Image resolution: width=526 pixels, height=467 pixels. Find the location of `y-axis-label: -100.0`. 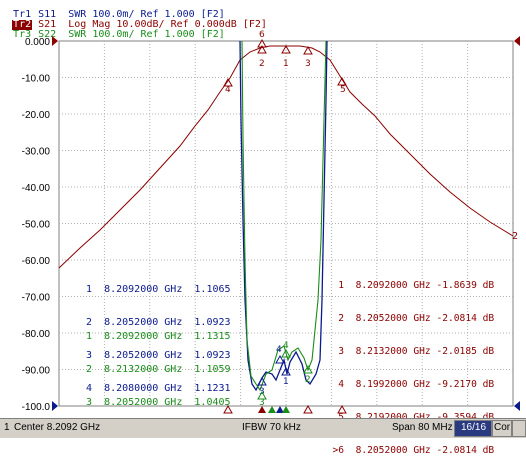

y-axis-label: -100.0 is located at coordinates (36, 407).